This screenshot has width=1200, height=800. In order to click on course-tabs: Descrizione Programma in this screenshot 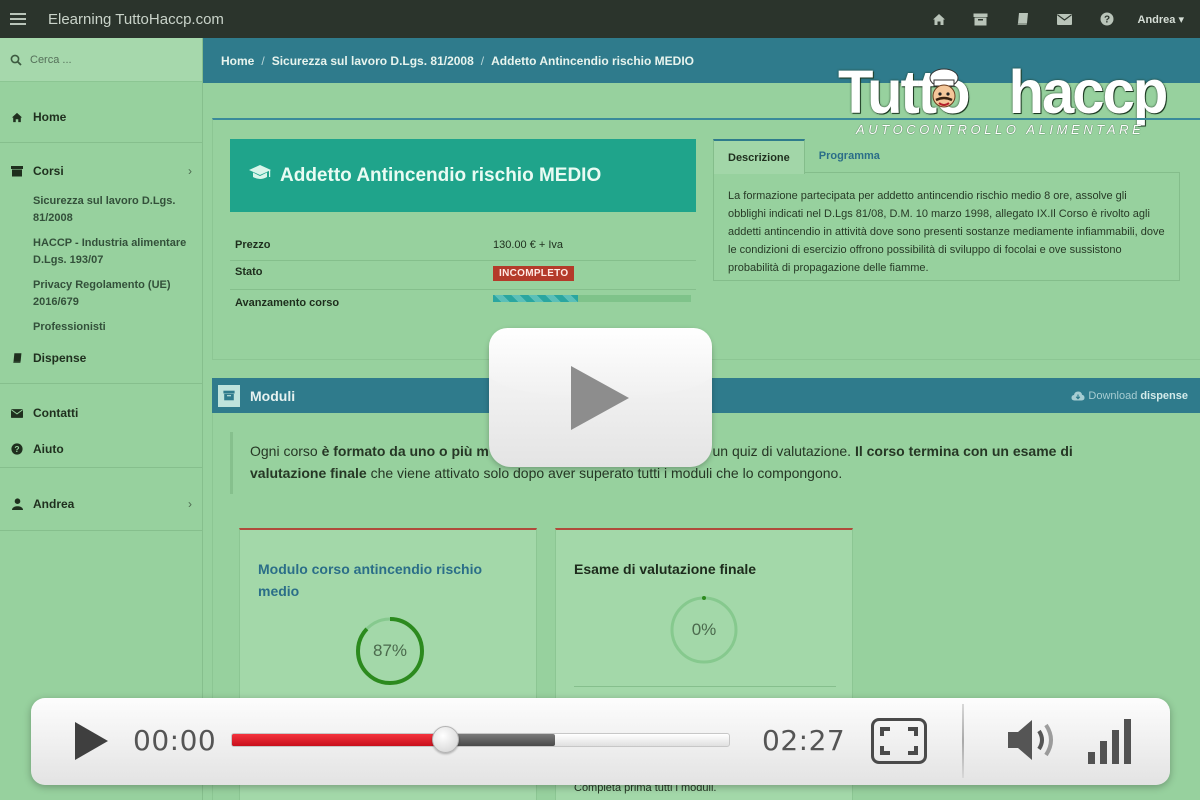, I will do `click(946, 156)`.